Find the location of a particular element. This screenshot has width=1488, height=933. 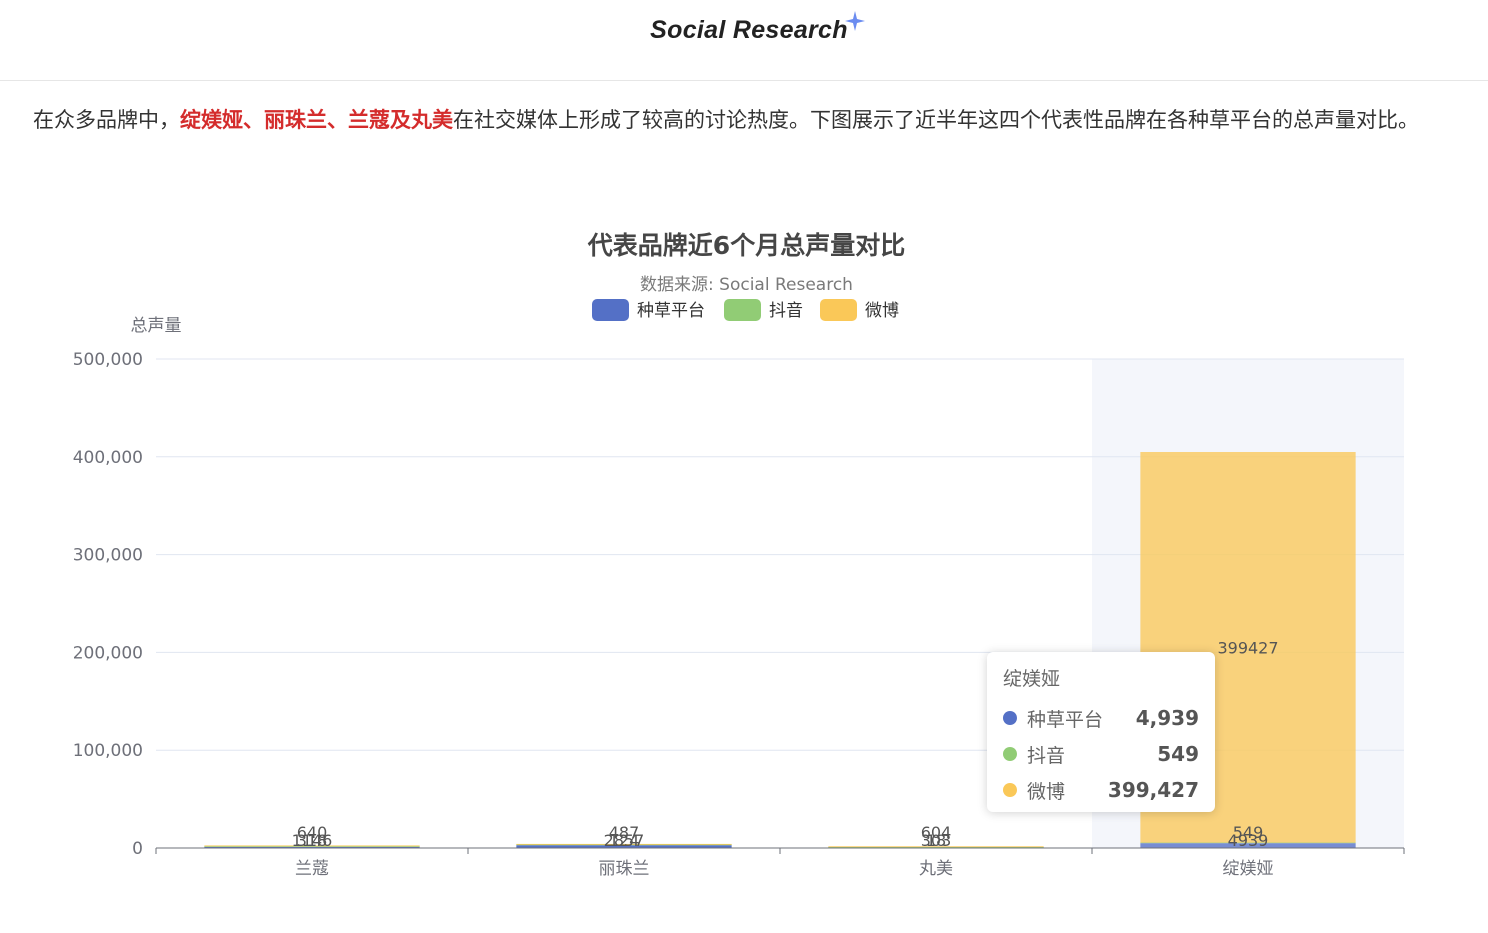

tooltip-dot-weibo is located at coordinates (1010, 790).